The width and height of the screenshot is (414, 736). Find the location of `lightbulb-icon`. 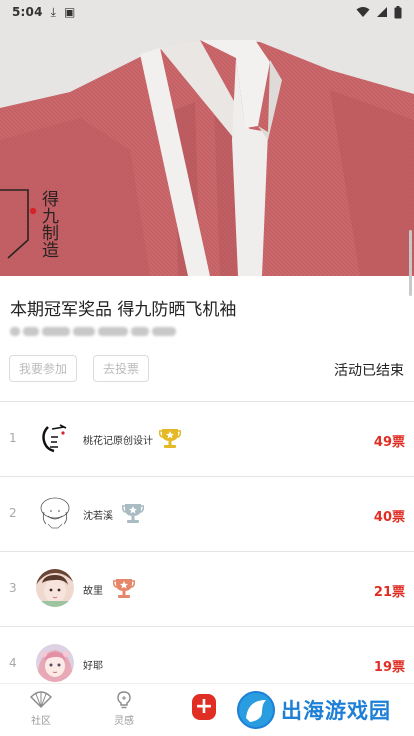

lightbulb-icon is located at coordinates (124, 700).